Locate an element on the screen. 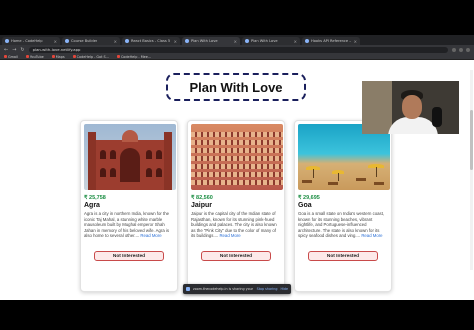 The image size is (474, 330). bookmark-label: YouTube is located at coordinates (36, 56).